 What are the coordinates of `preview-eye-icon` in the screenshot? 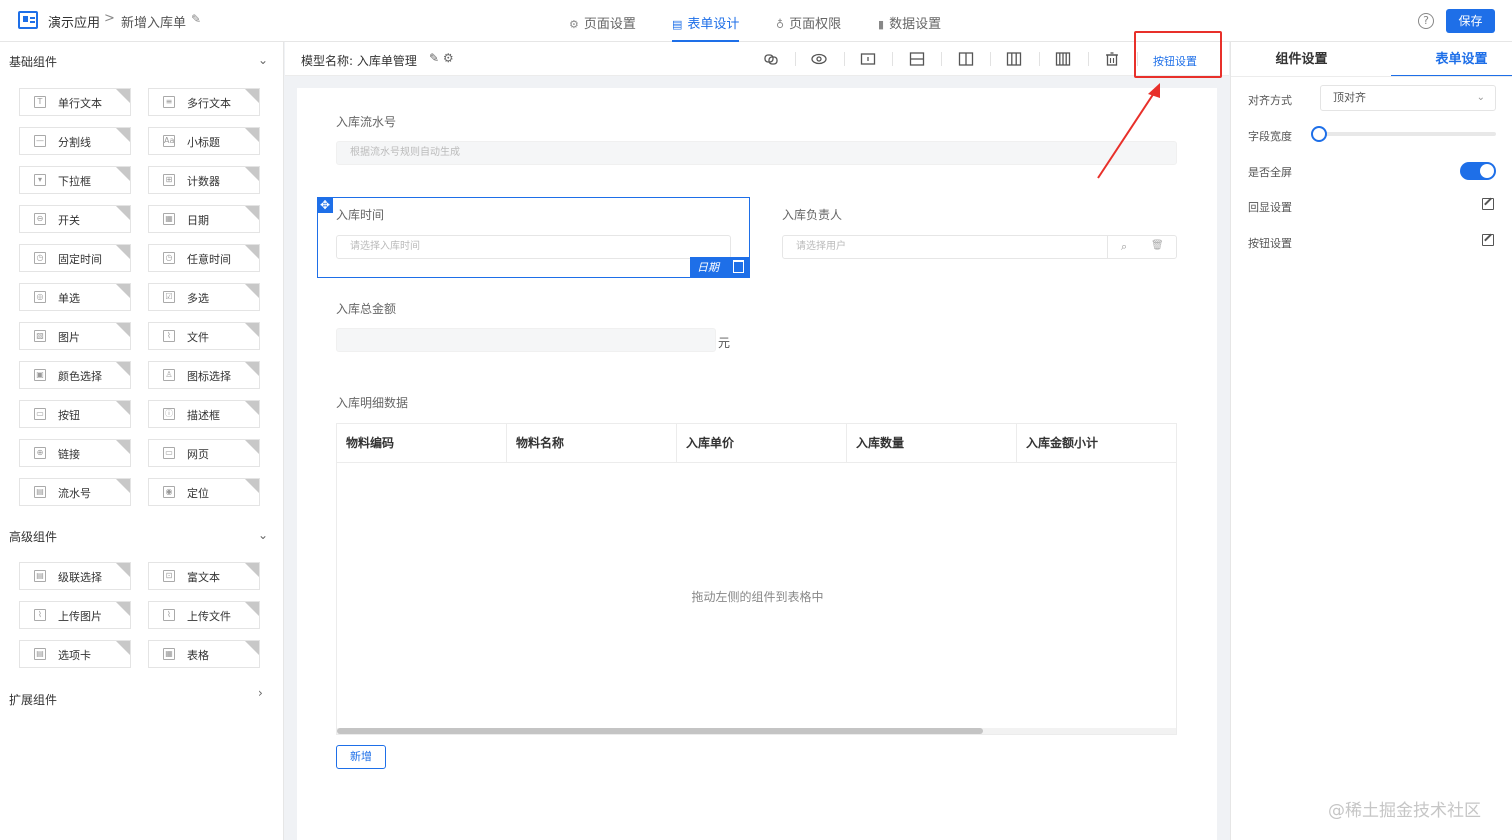 It's located at (819, 59).